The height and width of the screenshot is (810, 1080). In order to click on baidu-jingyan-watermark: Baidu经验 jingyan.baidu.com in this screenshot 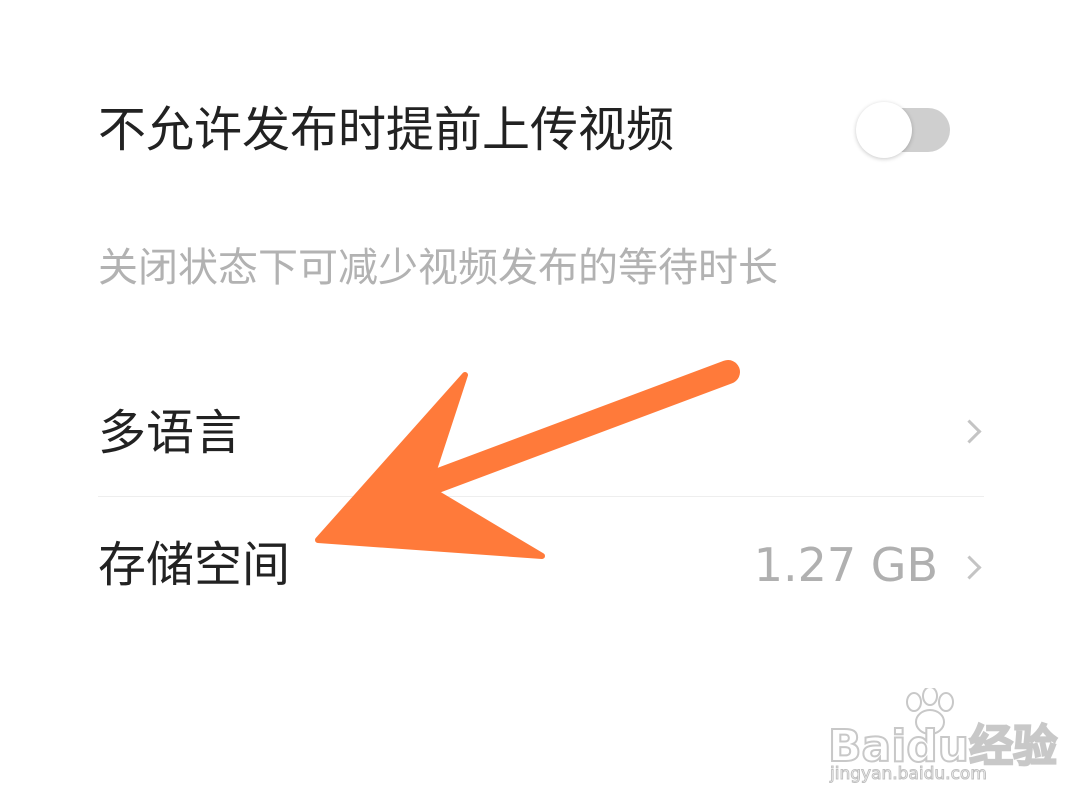, I will do `click(942, 739)`.